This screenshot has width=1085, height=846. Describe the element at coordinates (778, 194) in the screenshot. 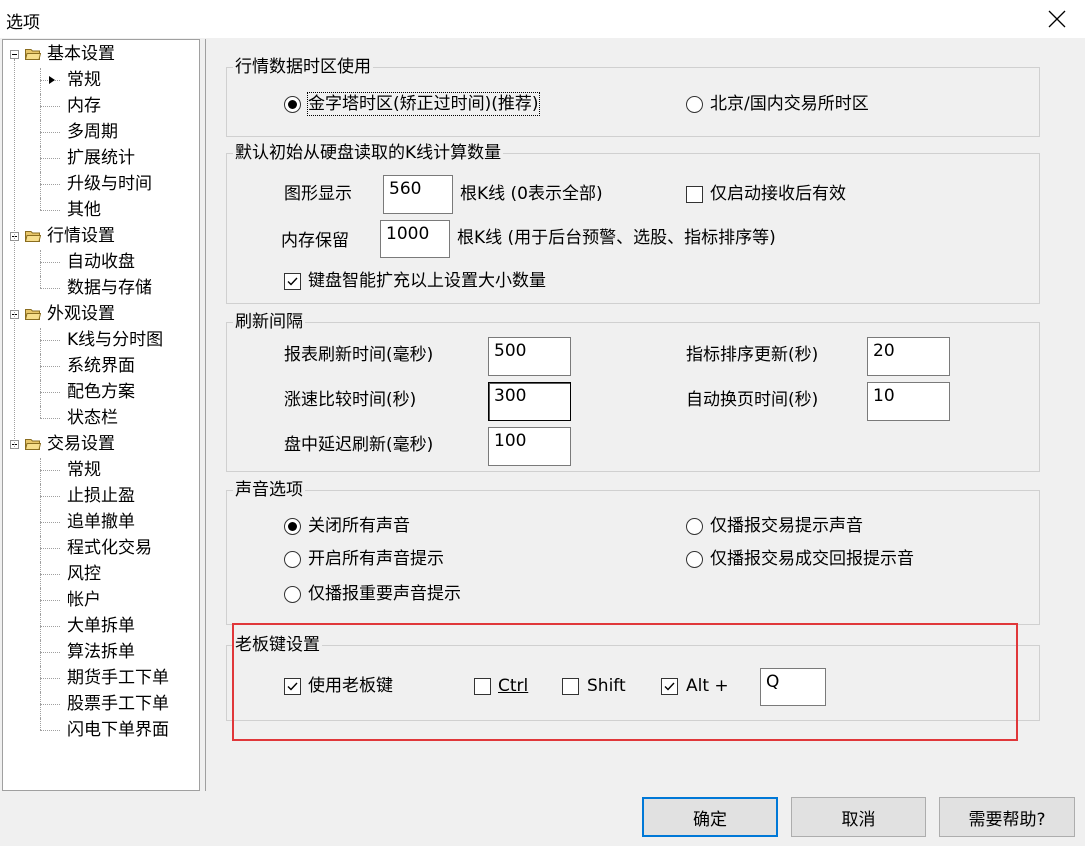

I see `startup-only-label: 仅启动接收后有效` at that location.